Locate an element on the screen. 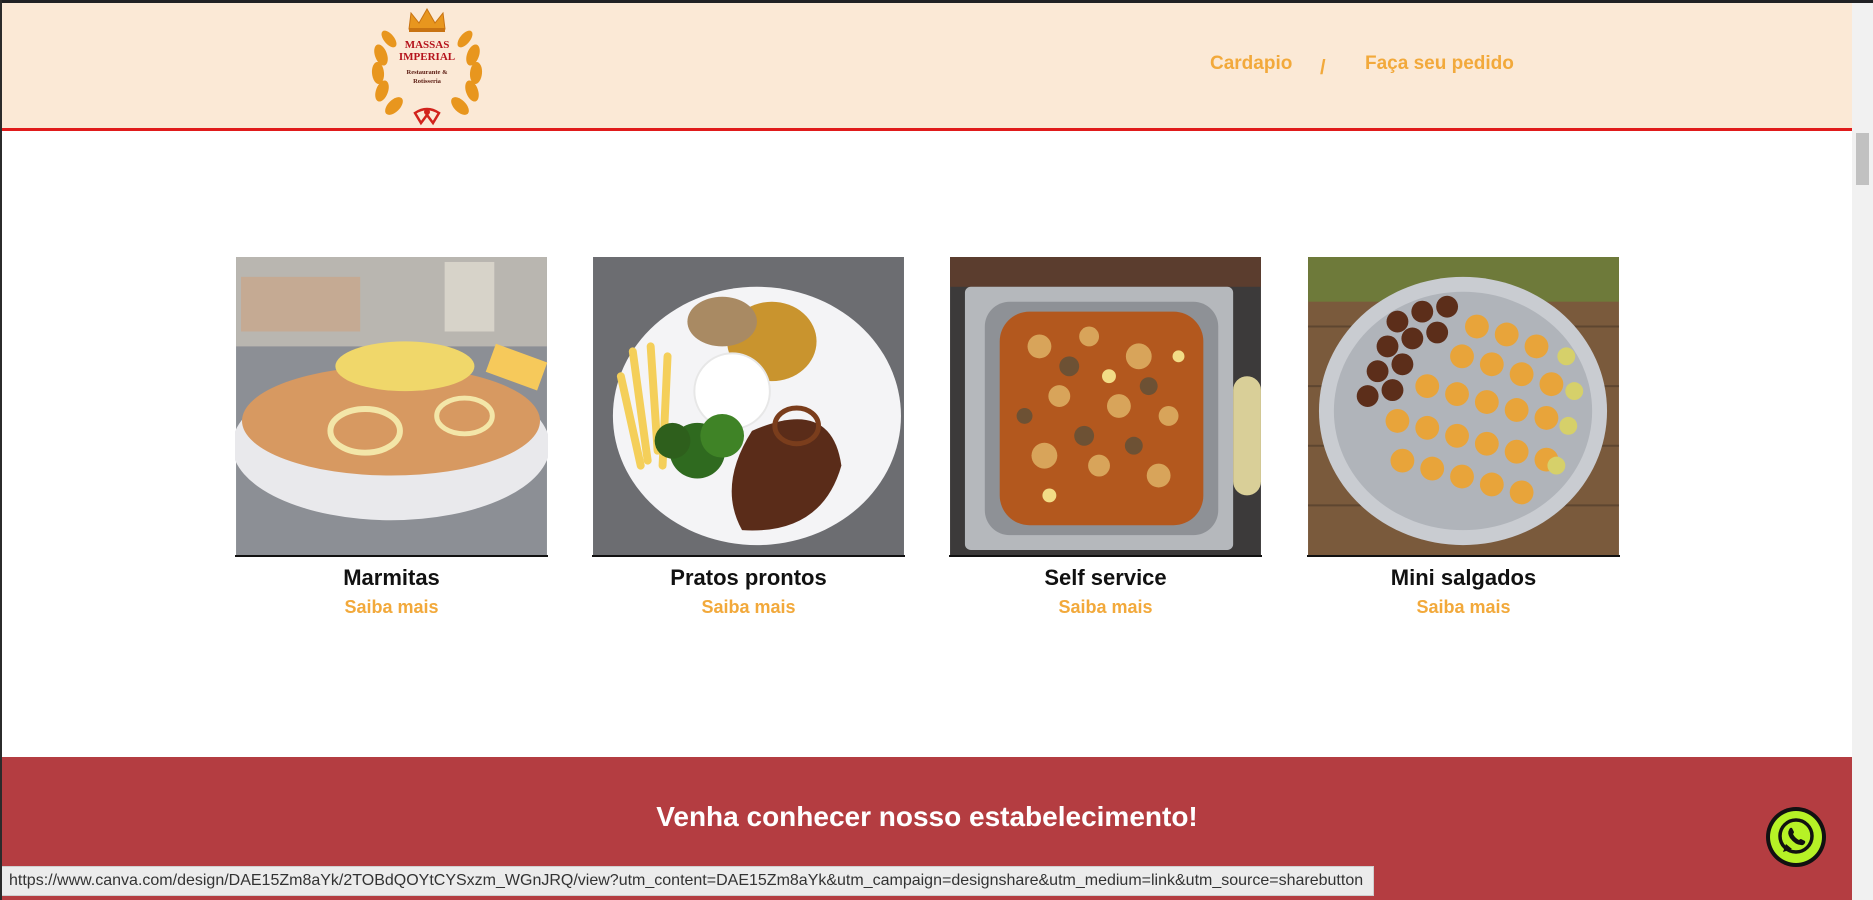  scrollbar-thumb is located at coordinates (1862, 159).